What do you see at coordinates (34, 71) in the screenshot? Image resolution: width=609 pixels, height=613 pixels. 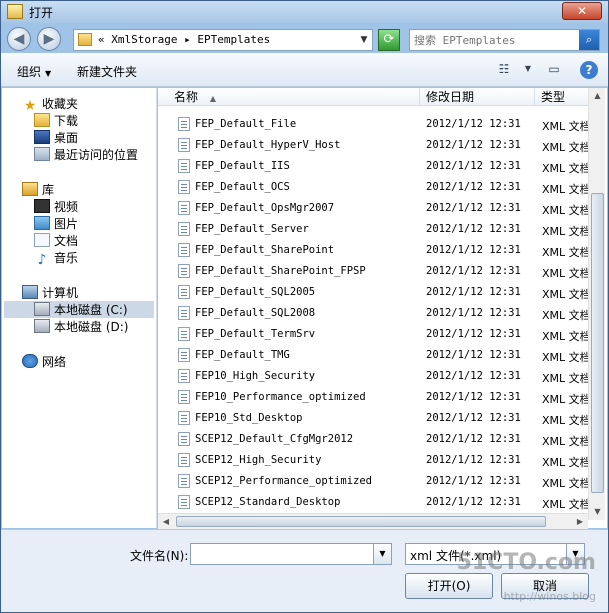 I see `organize-menu: 组织 ▼` at bounding box center [34, 71].